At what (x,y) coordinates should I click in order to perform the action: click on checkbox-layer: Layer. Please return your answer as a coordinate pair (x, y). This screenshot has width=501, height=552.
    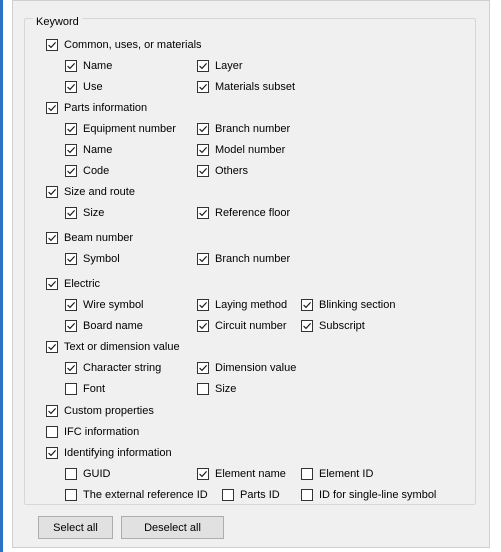
    Looking at the image, I should click on (220, 66).